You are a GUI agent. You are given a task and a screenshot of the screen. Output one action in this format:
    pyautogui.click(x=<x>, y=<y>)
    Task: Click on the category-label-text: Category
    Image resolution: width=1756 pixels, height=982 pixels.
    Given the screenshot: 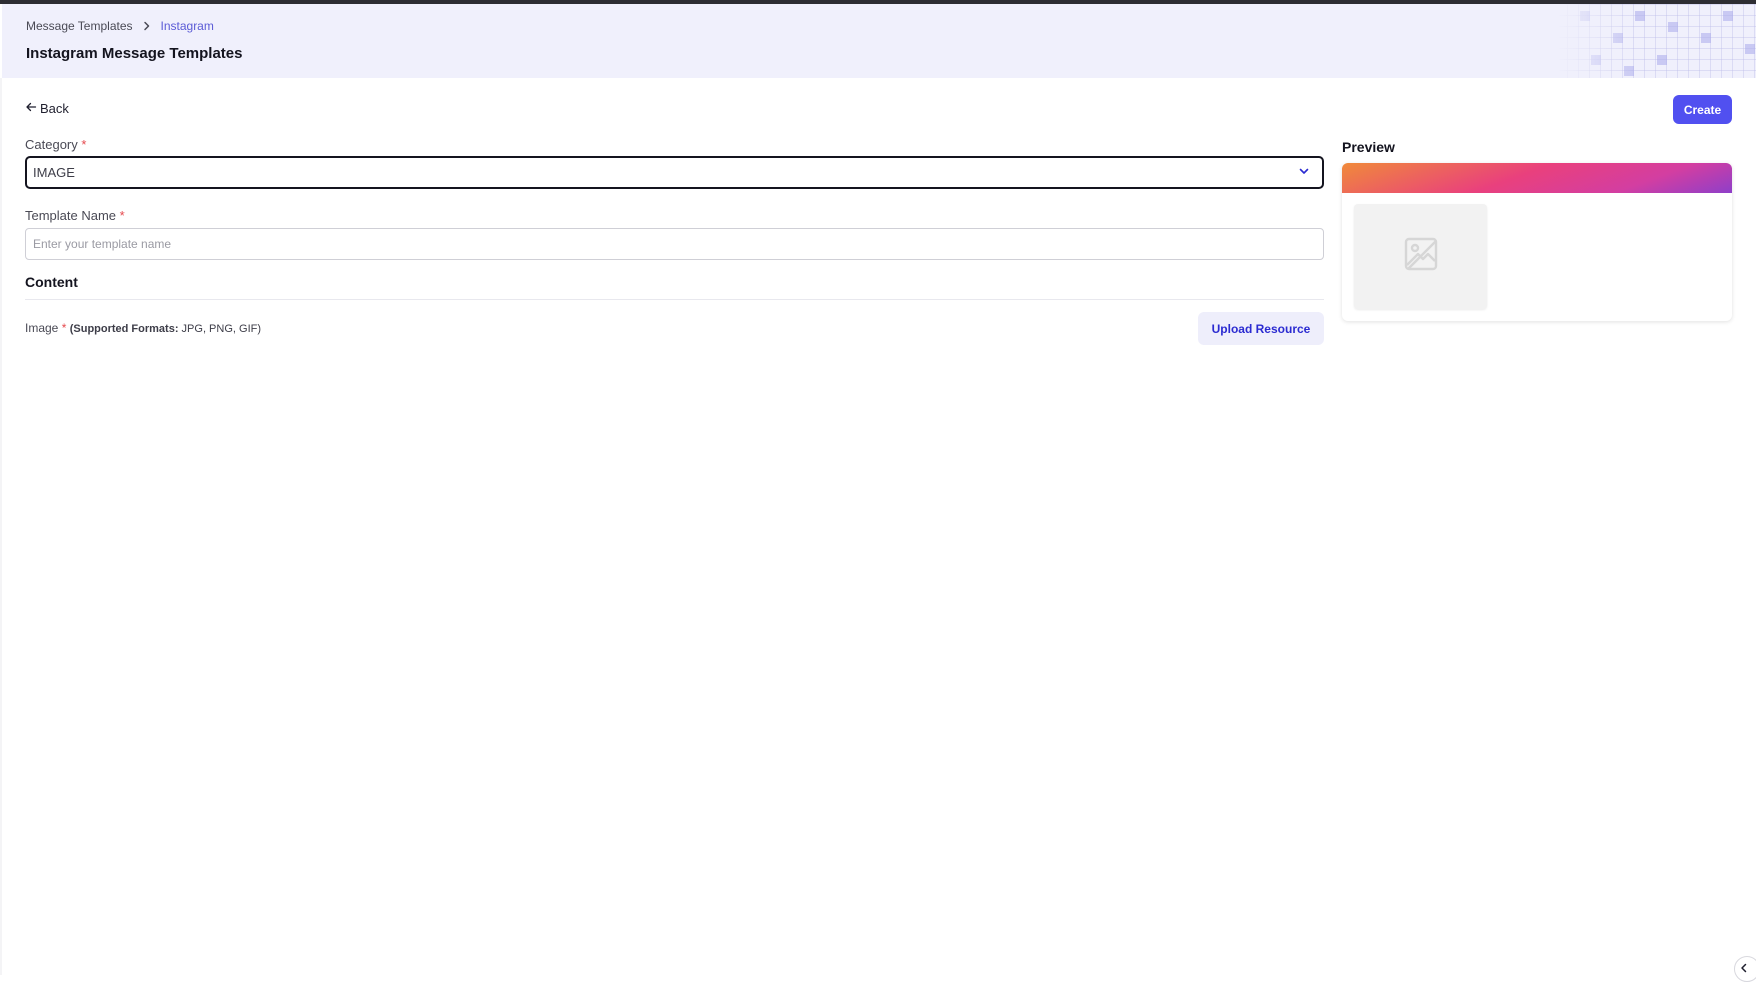 What is the action you would take?
    pyautogui.click(x=51, y=144)
    